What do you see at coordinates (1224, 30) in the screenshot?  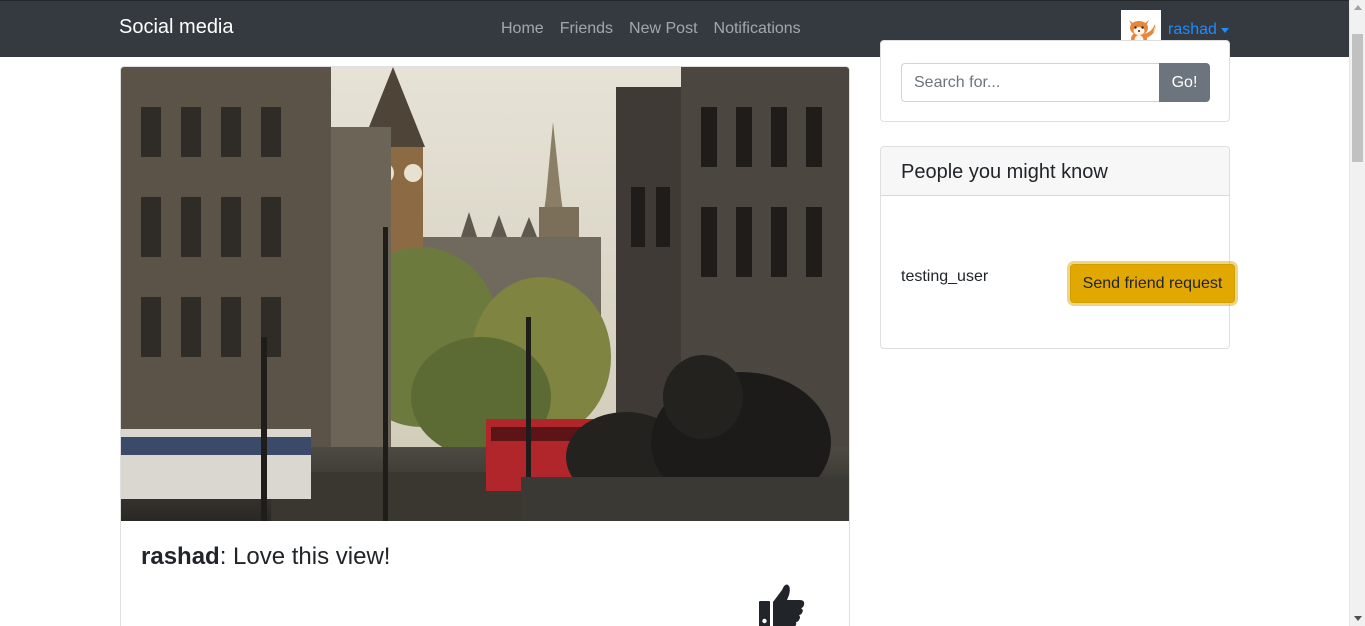 I see `caret-down-icon` at bounding box center [1224, 30].